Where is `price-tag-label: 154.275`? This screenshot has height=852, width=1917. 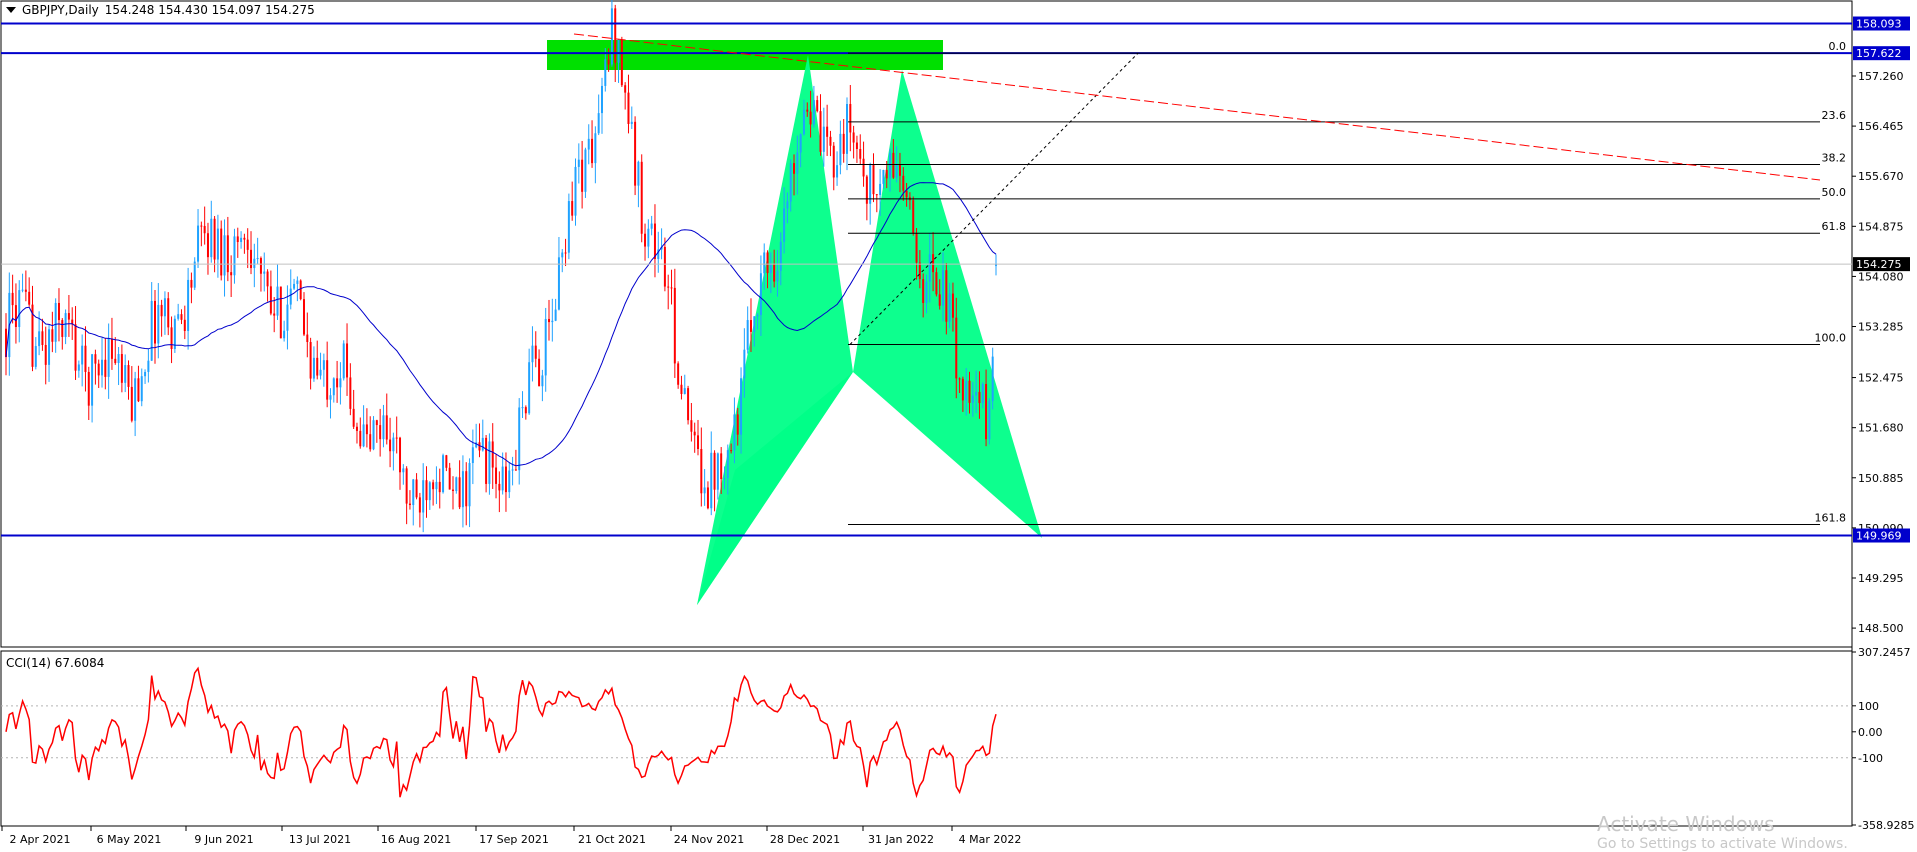 price-tag-label: 154.275 is located at coordinates (1879, 264).